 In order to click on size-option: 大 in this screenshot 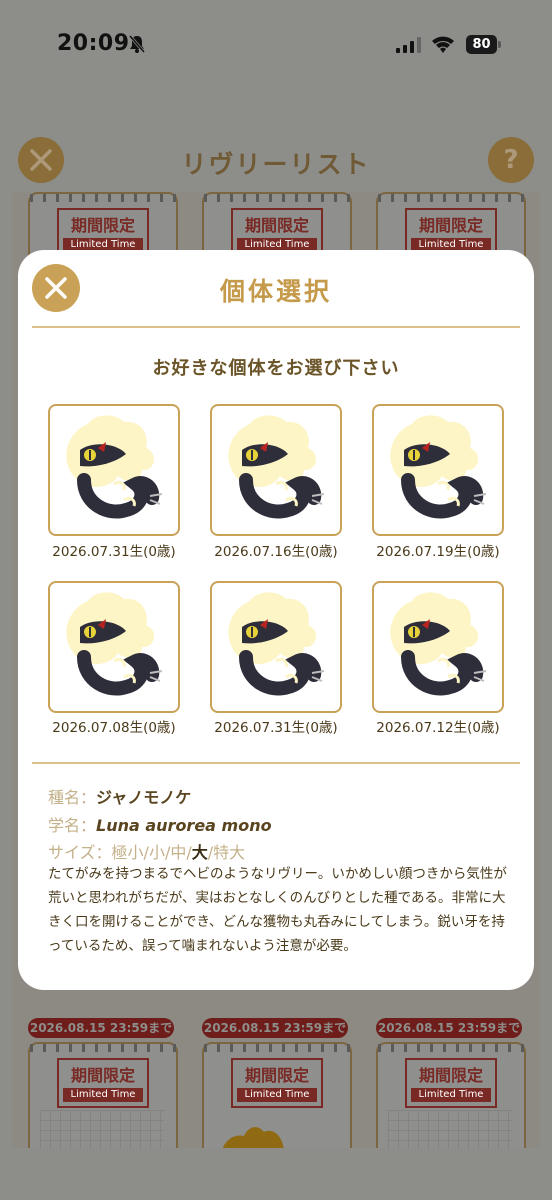, I will do `click(199, 852)`.